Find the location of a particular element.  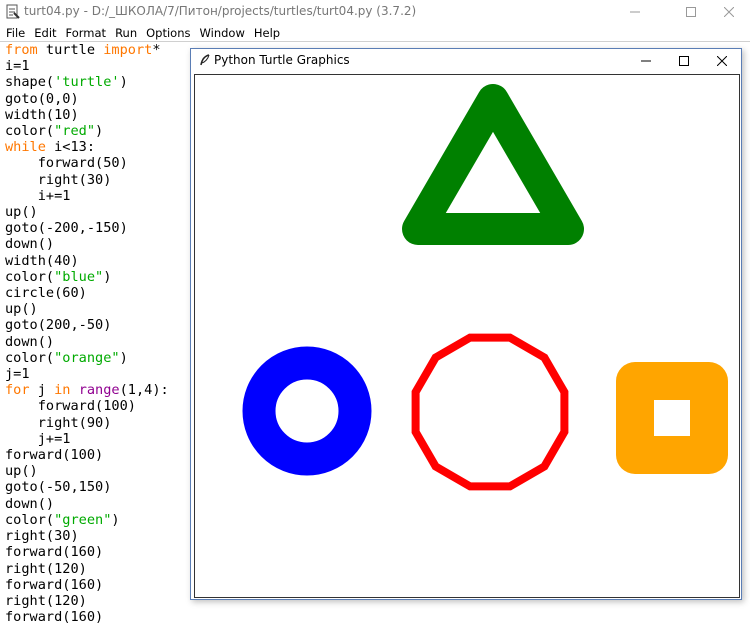

menu-window: Window is located at coordinates (222, 33).